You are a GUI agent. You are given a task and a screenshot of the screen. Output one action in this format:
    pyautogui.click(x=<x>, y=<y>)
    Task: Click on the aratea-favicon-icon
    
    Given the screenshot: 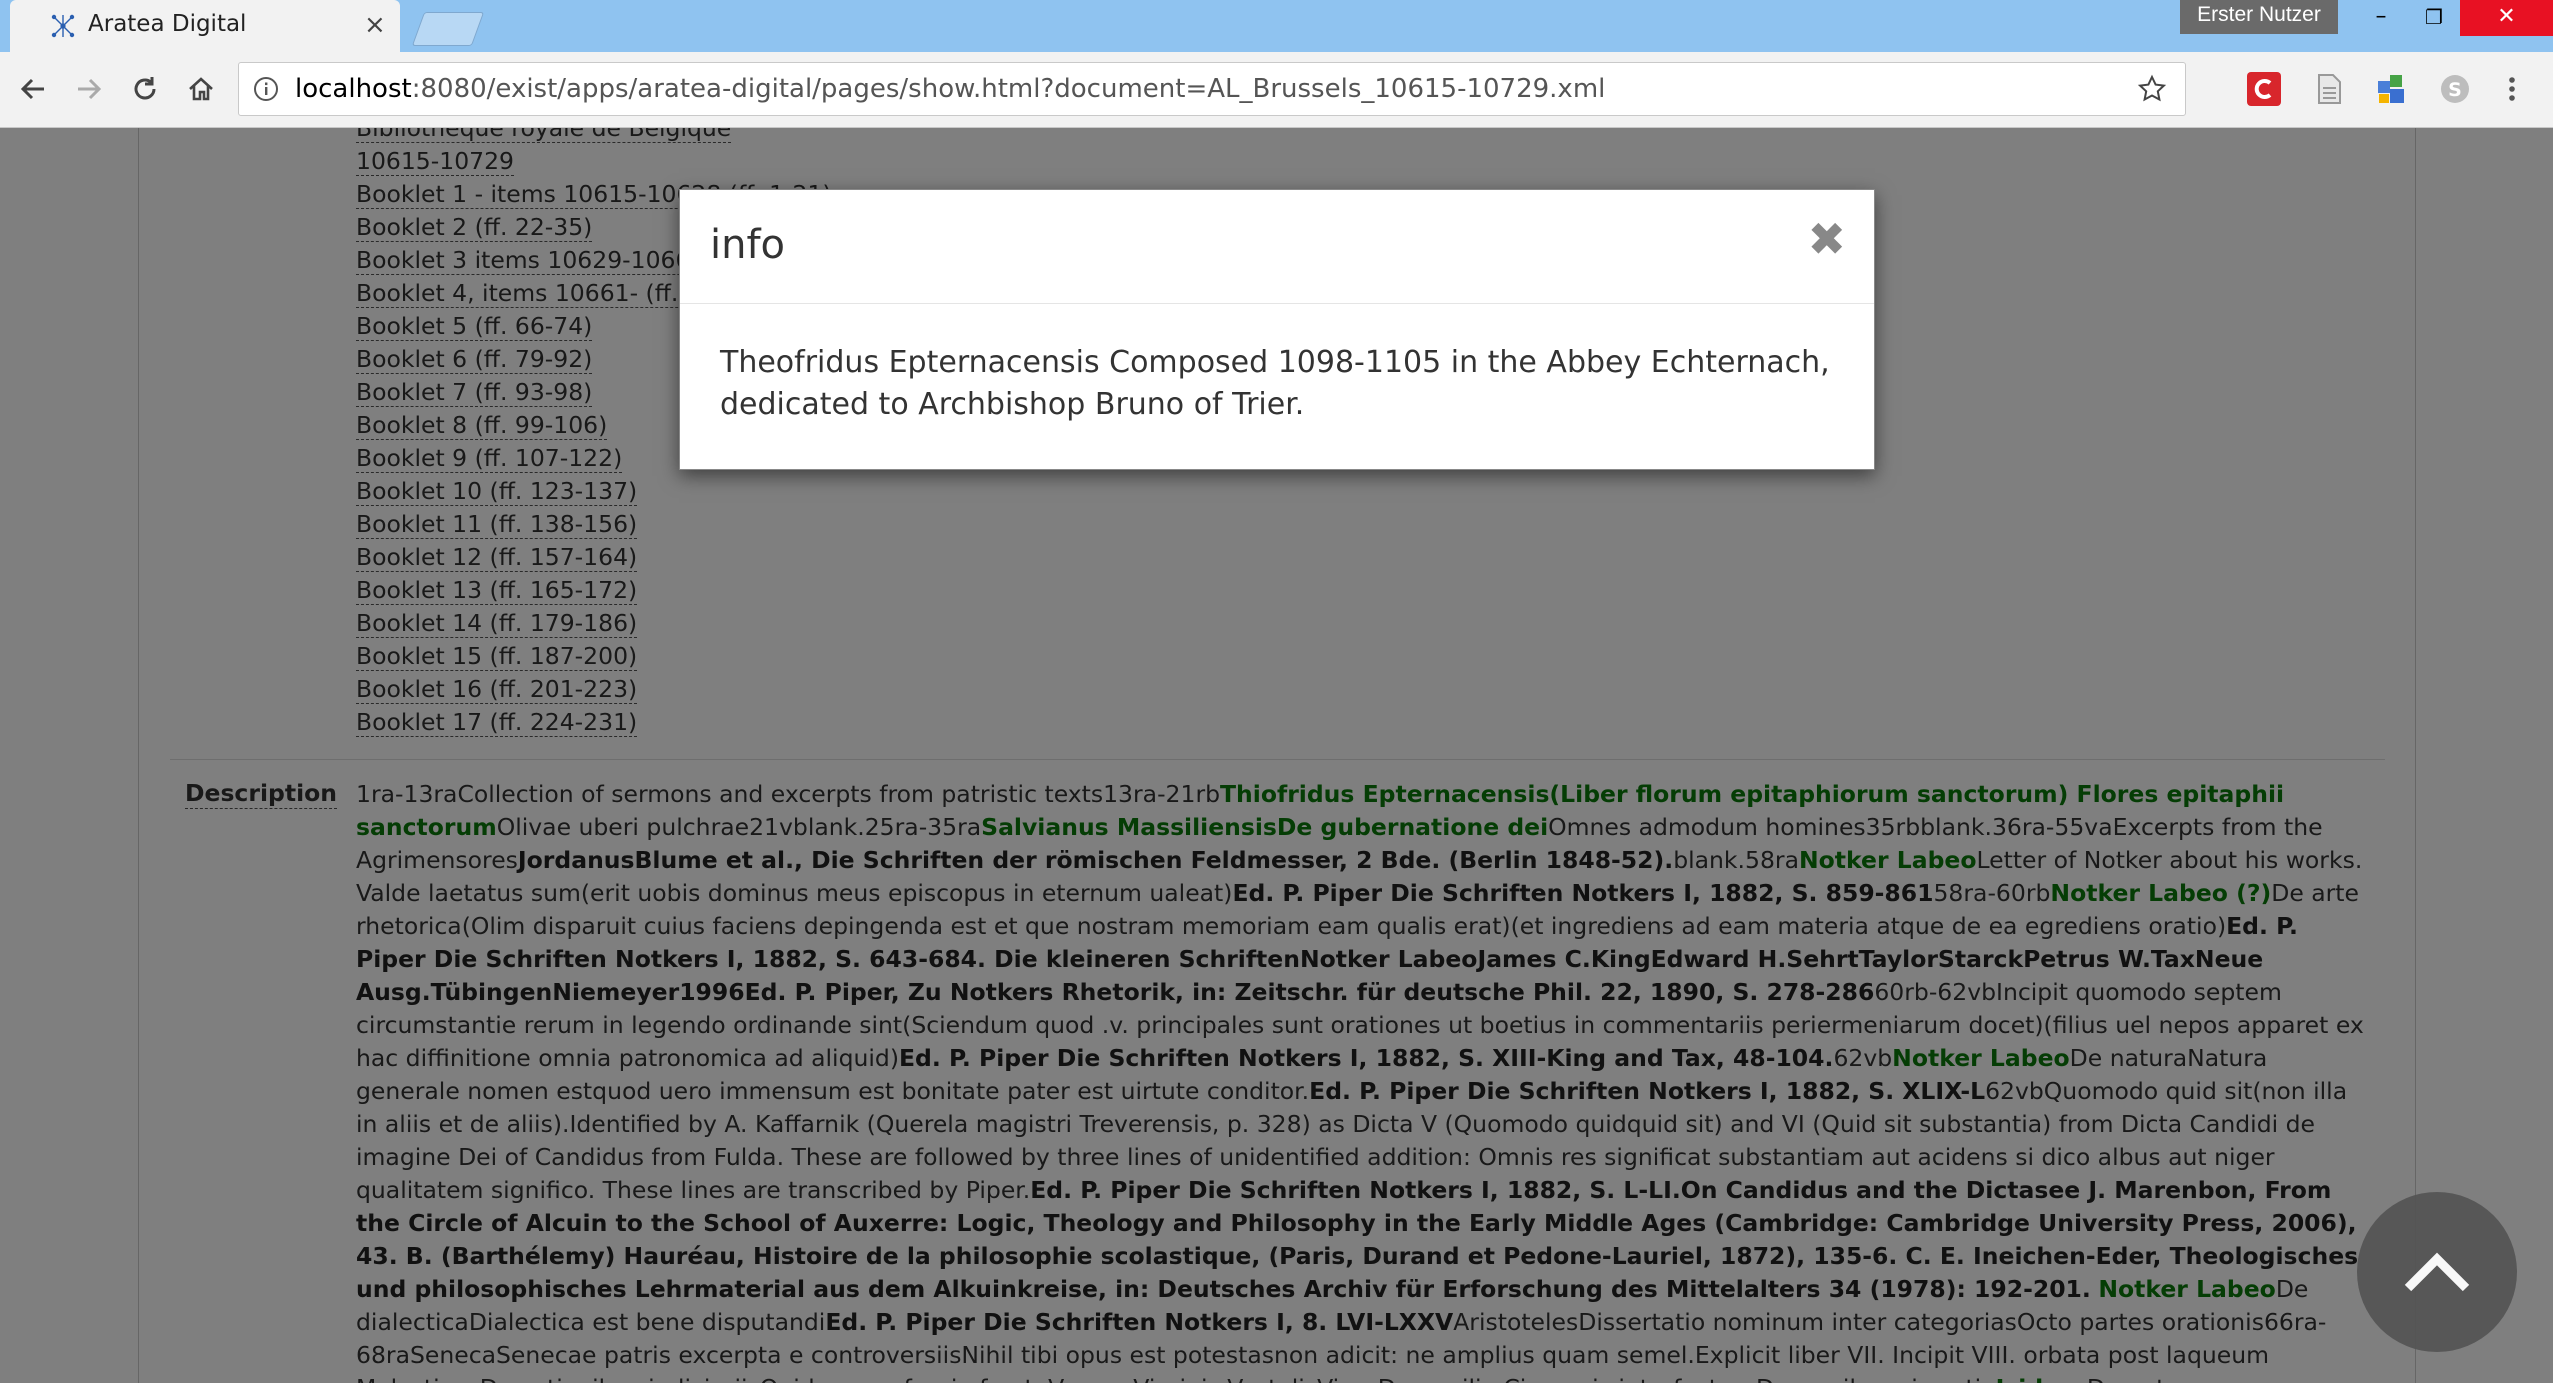 What is the action you would take?
    pyautogui.click(x=63, y=26)
    